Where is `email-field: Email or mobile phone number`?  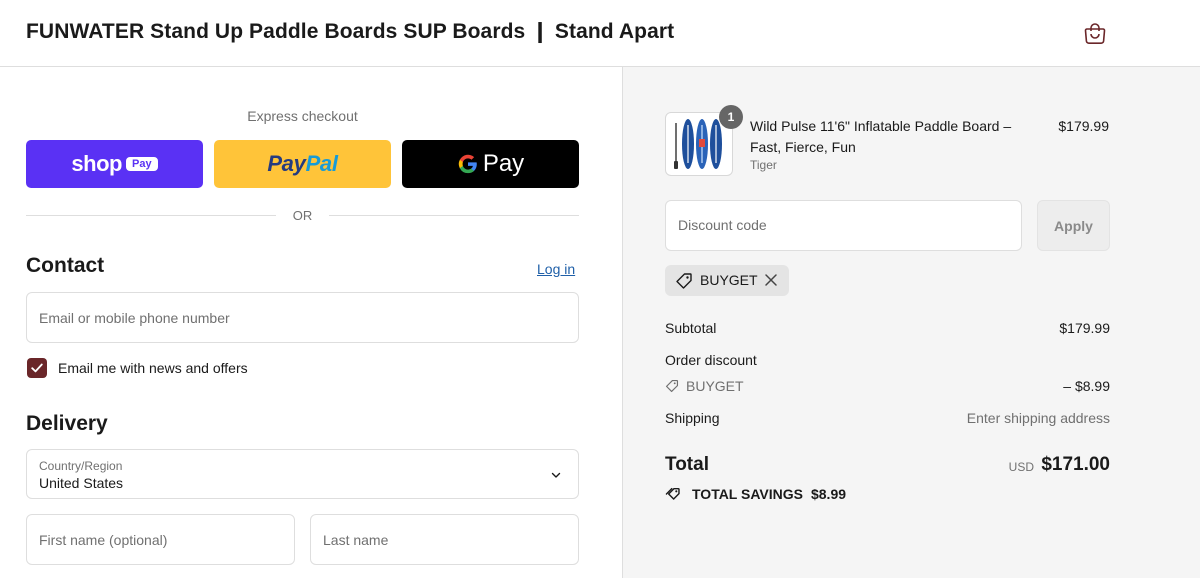
email-field: Email or mobile phone number is located at coordinates (302, 317).